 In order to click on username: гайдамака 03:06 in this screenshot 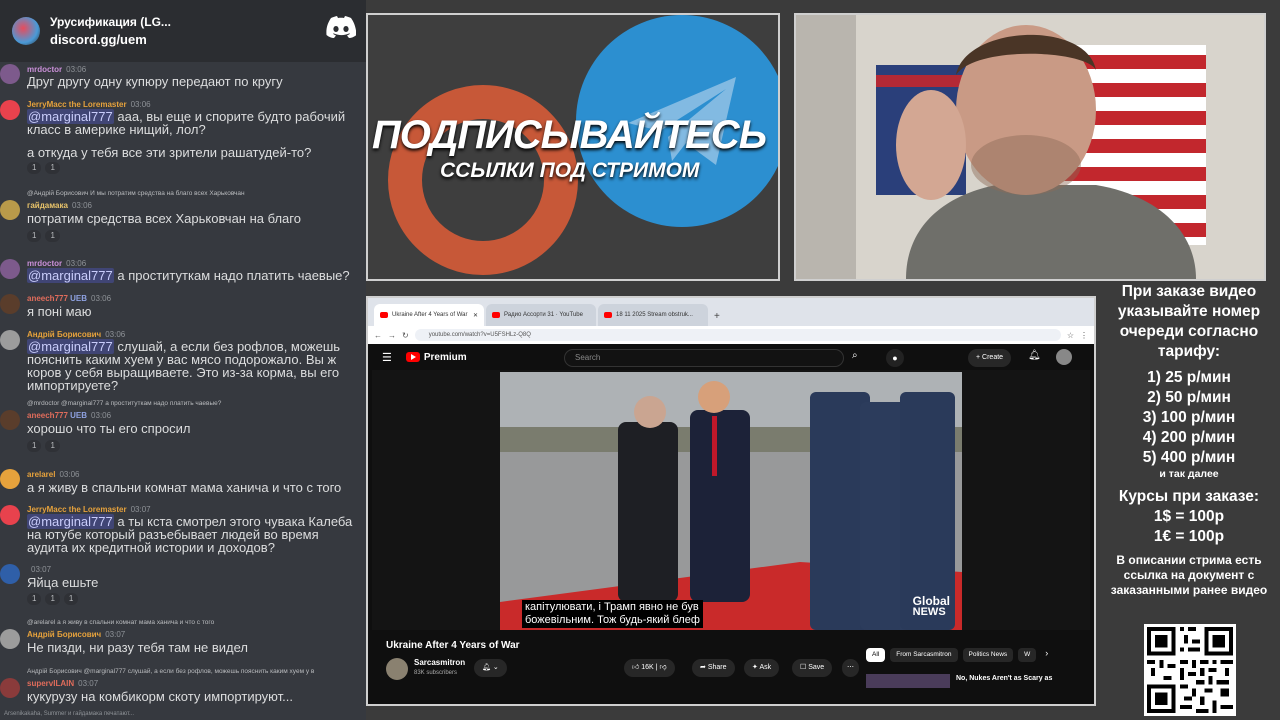, I will do `click(59, 205)`.